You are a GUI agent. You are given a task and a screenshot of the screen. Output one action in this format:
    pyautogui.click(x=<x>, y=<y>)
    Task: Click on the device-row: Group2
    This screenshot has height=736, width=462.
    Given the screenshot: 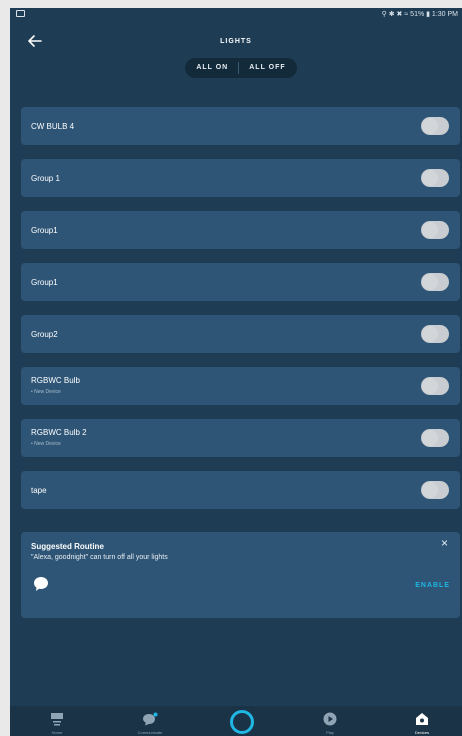 What is the action you would take?
    pyautogui.click(x=240, y=334)
    